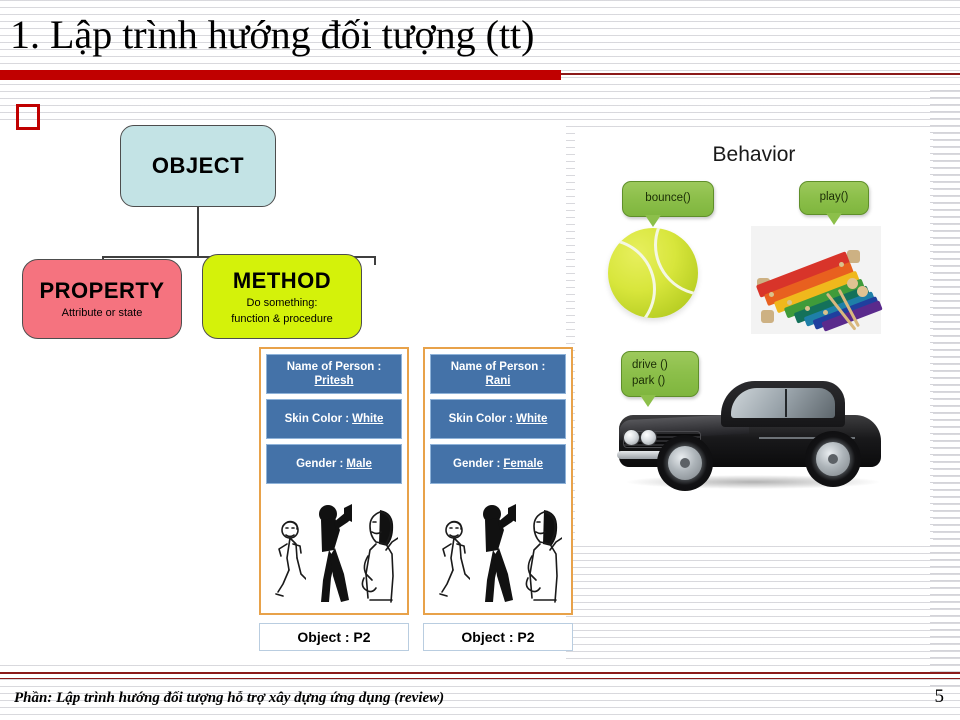  I want to click on diagram-node-method-subtitle-1: Do something:, so click(282, 302).